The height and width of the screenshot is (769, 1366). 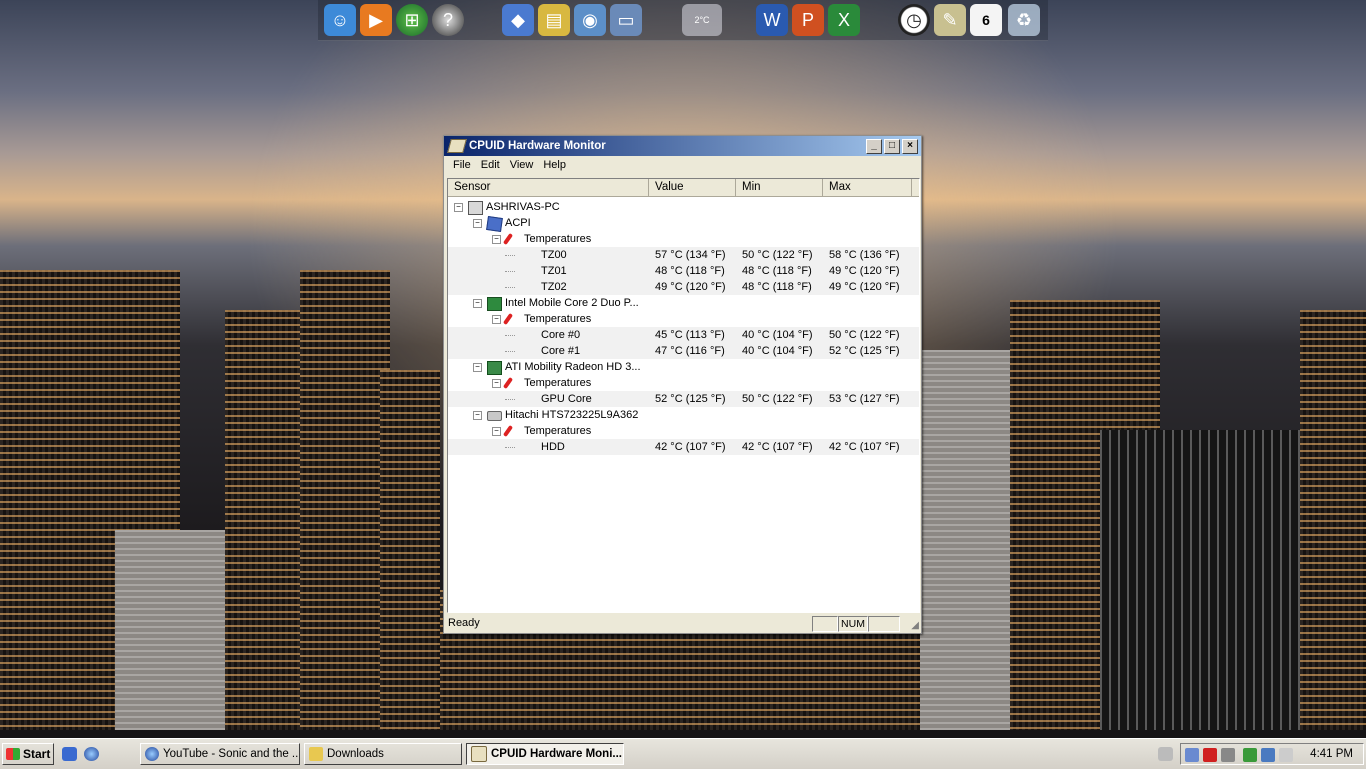 I want to click on computer-icon: ▭, so click(x=626, y=20).